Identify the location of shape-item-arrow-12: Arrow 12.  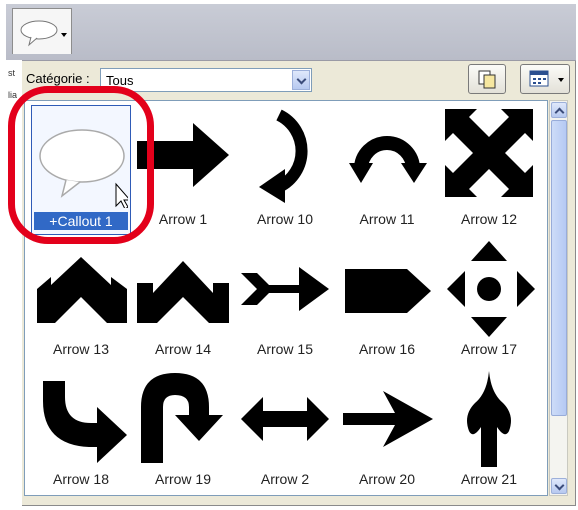
(489, 170).